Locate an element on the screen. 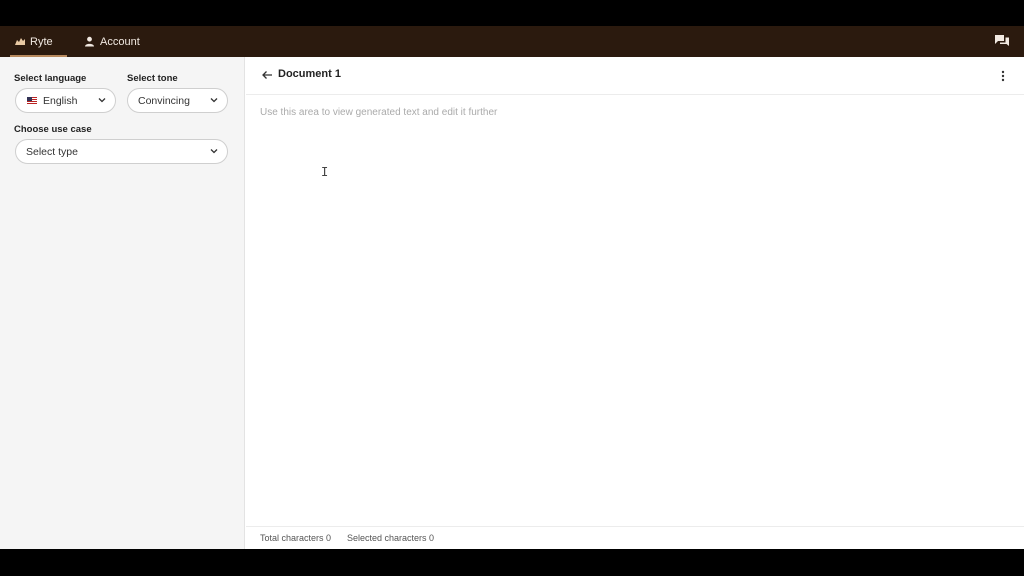 The height and width of the screenshot is (576, 1024). letterbox-top is located at coordinates (512, 13).